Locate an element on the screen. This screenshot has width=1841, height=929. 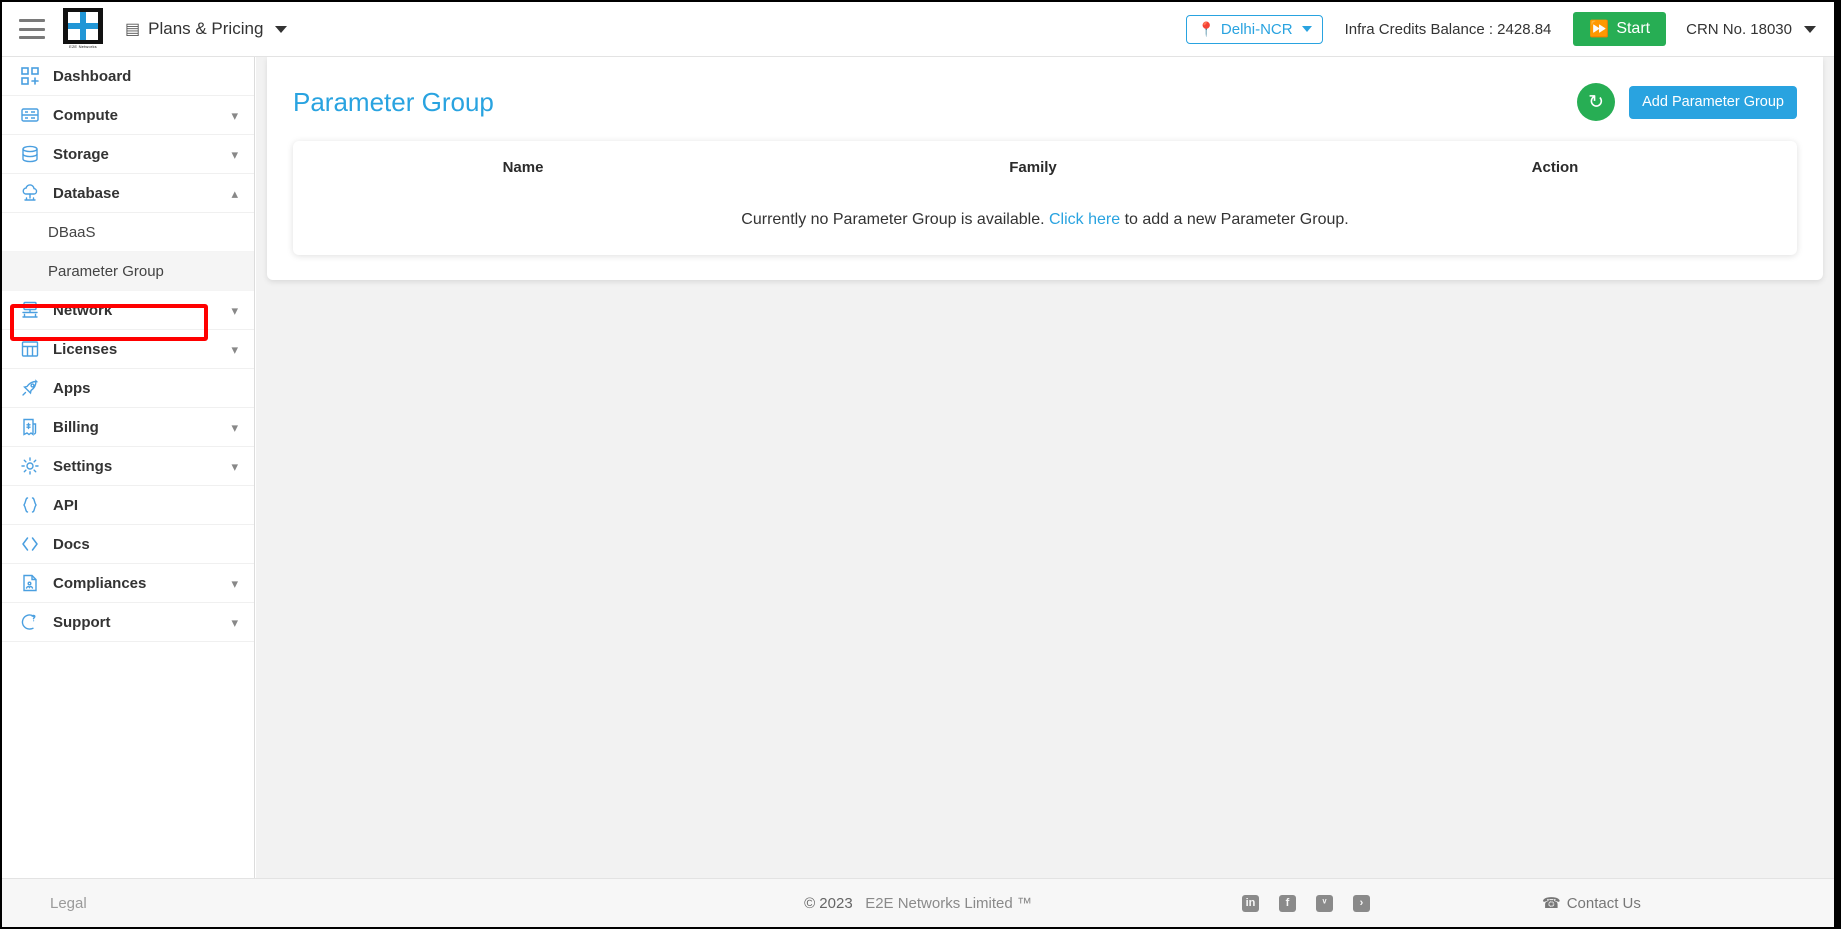
sidebar-item-apps: Apps is located at coordinates (128, 388).